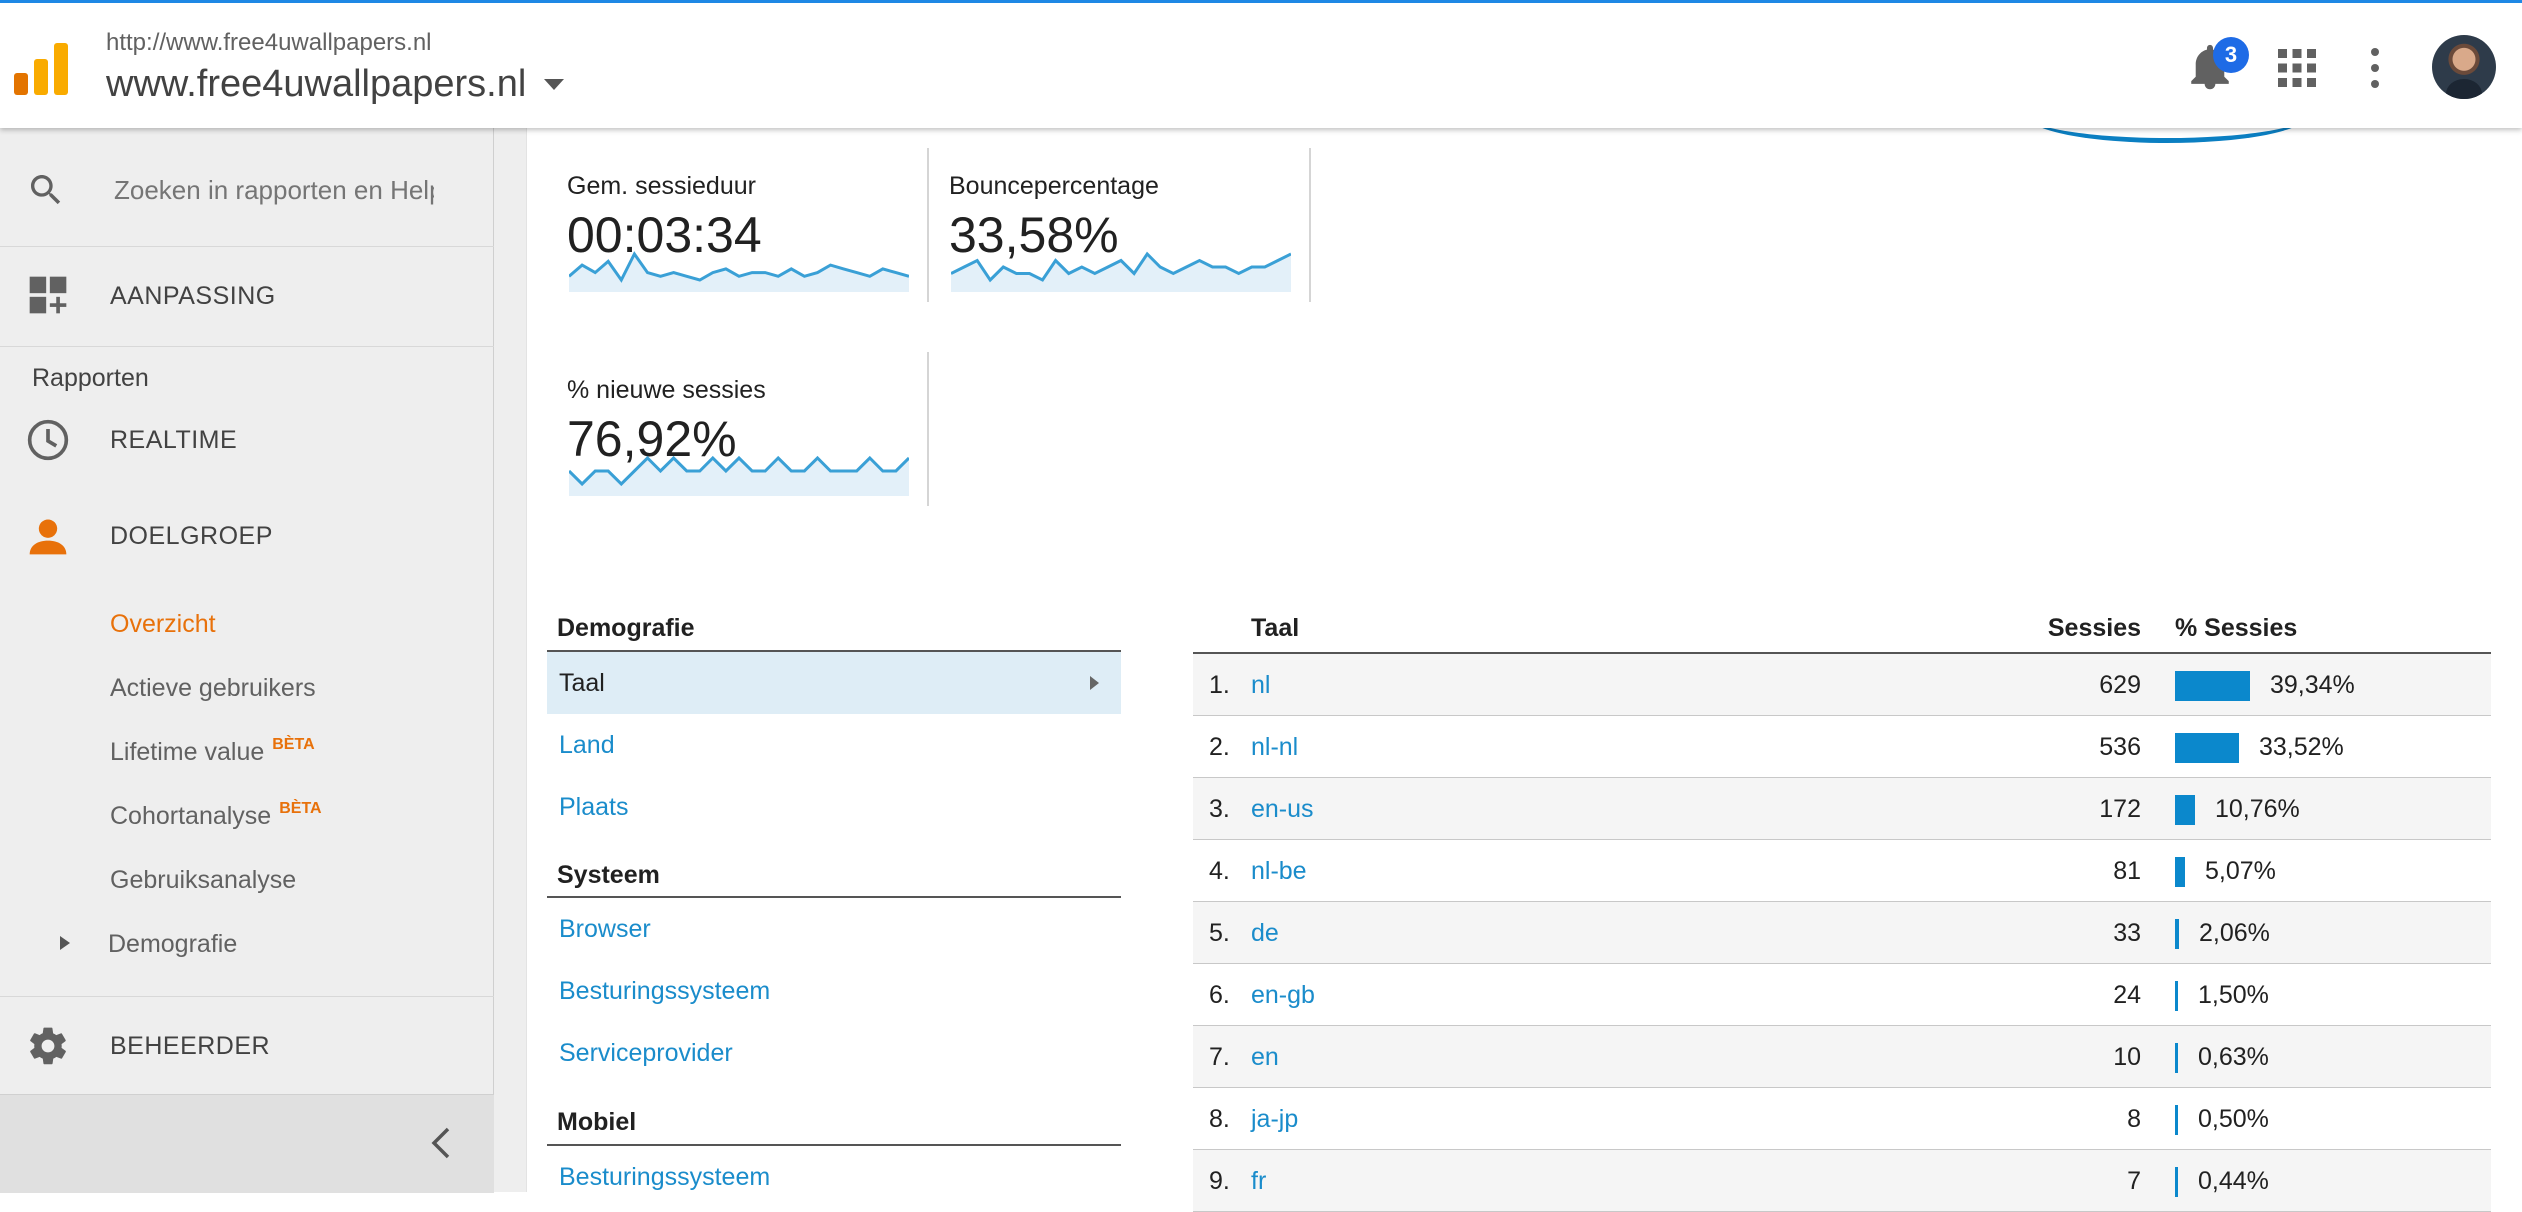 The width and height of the screenshot is (2522, 1212). I want to click on row-sessions: 536, so click(2120, 747).